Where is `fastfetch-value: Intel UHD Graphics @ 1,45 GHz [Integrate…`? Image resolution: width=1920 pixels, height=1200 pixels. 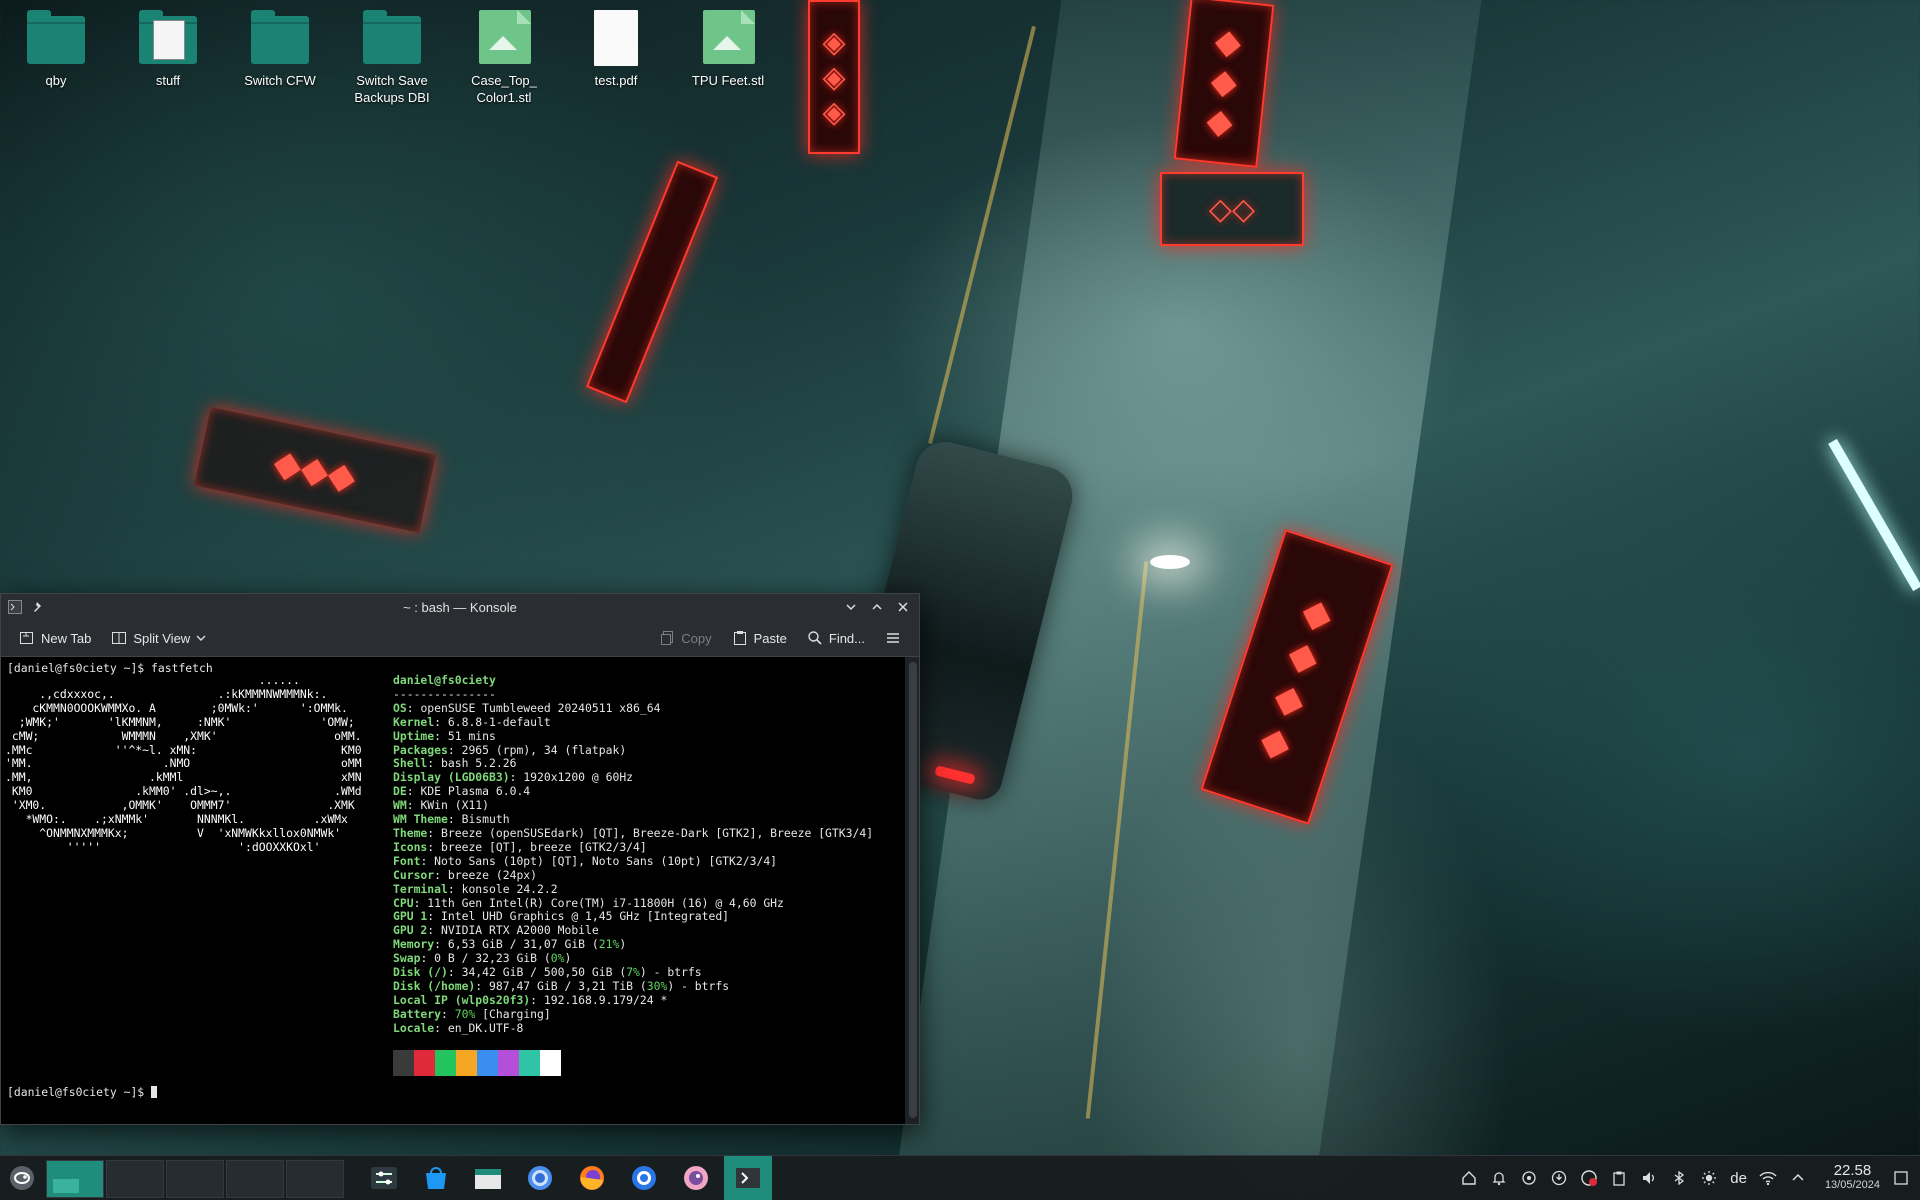
fastfetch-value: Intel UHD Graphics @ 1,45 GHz [Integrate… is located at coordinates (585, 916).